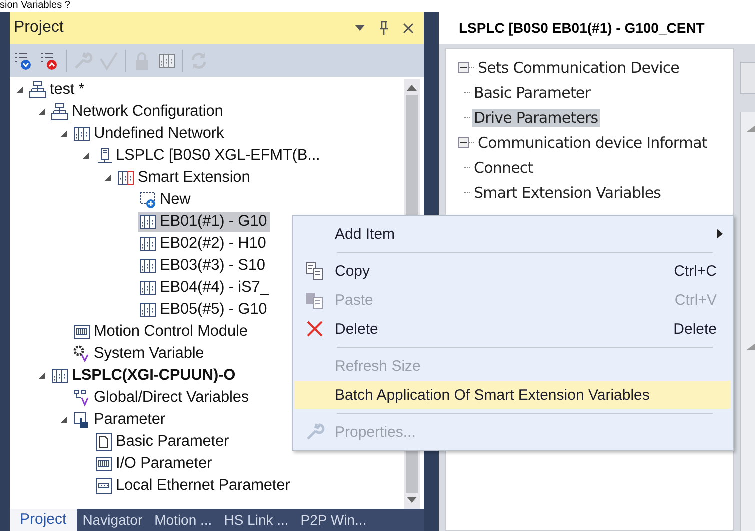 The width and height of the screenshot is (755, 531). I want to click on tree-item: Smart Extension Variables, so click(568, 193).